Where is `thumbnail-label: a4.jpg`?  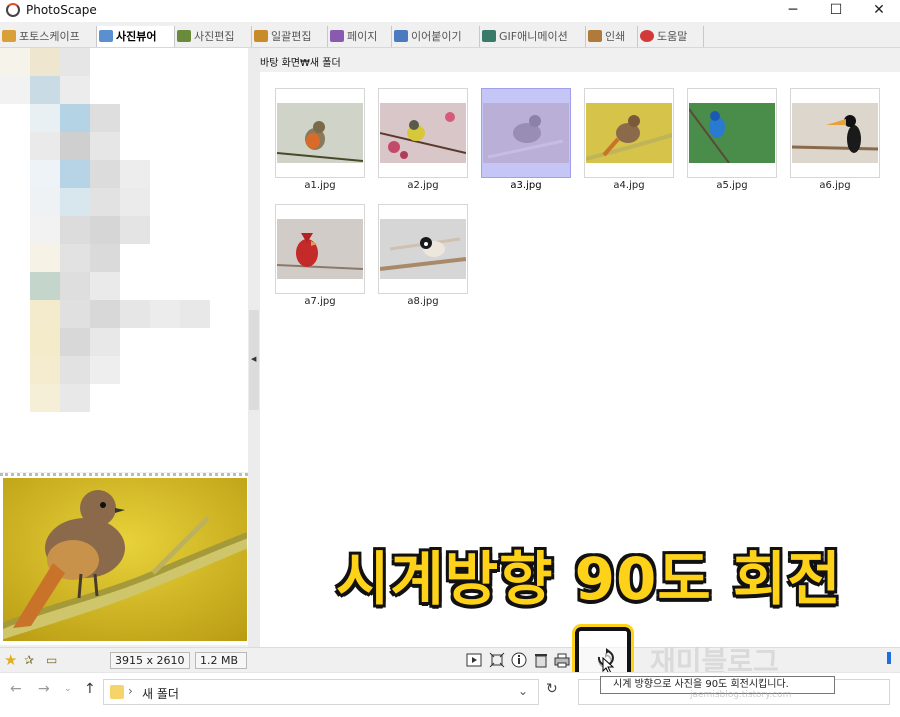
thumbnail-label: a4.jpg is located at coordinates (629, 185).